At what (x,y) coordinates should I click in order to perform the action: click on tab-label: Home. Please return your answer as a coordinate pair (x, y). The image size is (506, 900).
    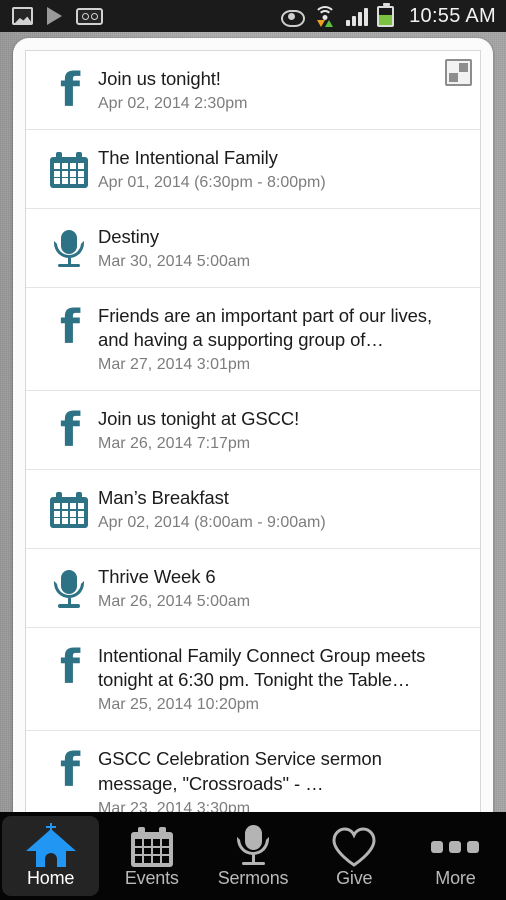
    Looking at the image, I should click on (50, 878).